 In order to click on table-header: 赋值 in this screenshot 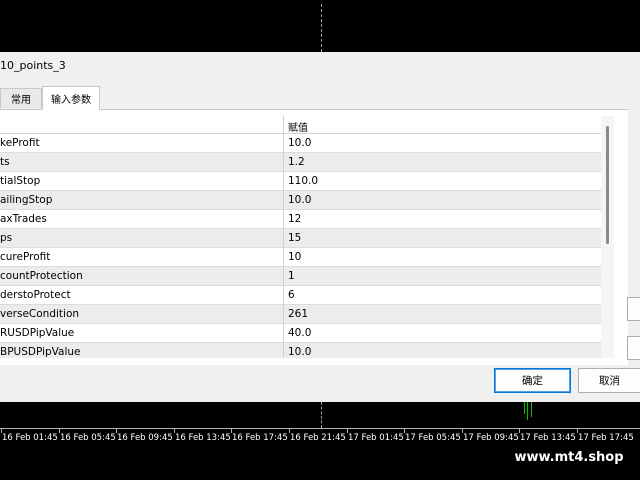, I will do `click(300, 125)`.